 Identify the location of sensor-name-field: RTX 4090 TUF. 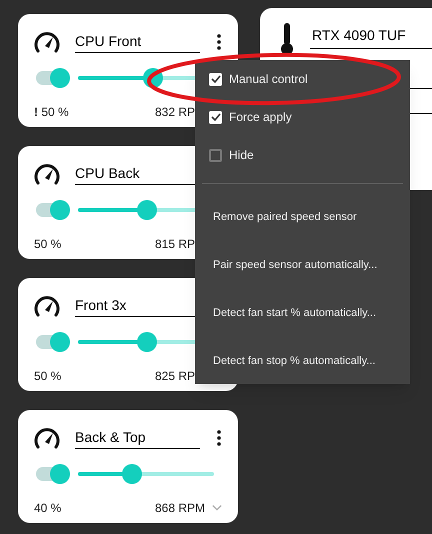
(371, 35).